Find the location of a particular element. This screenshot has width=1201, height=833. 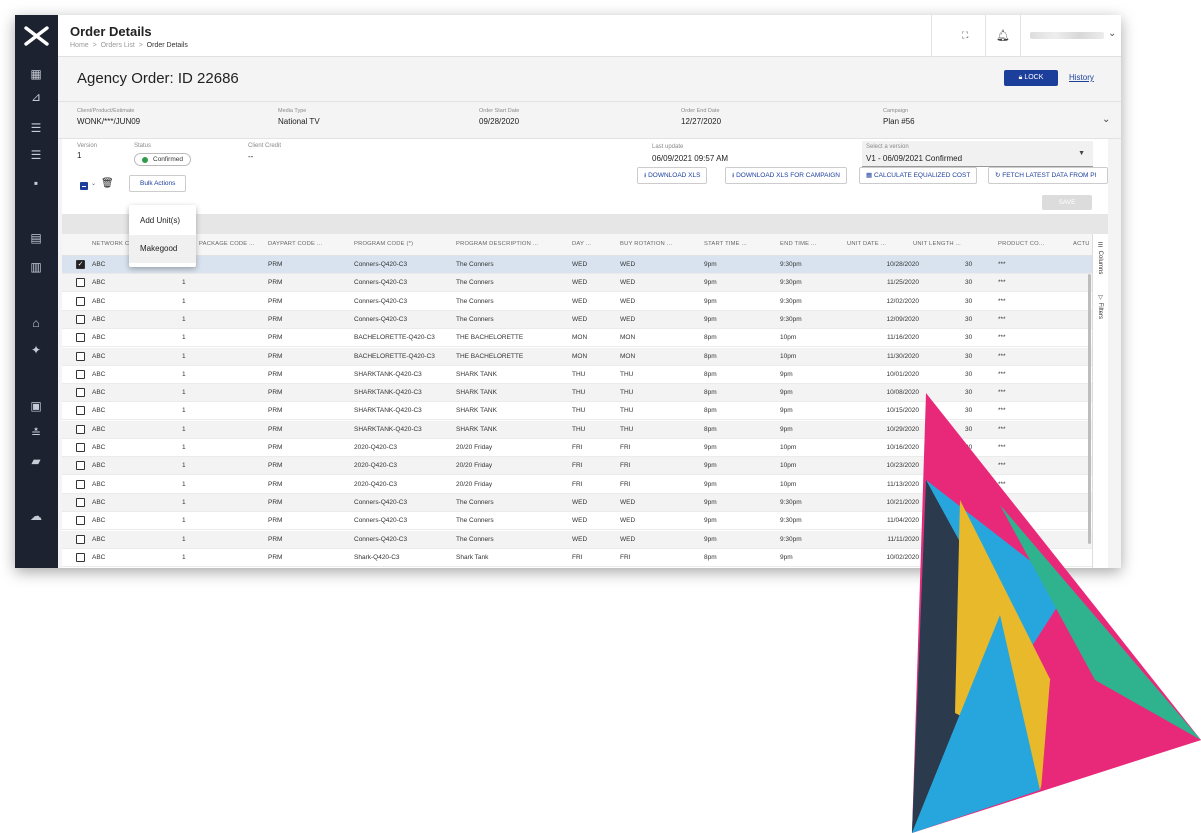

save-button: SAVE is located at coordinates (1067, 202).